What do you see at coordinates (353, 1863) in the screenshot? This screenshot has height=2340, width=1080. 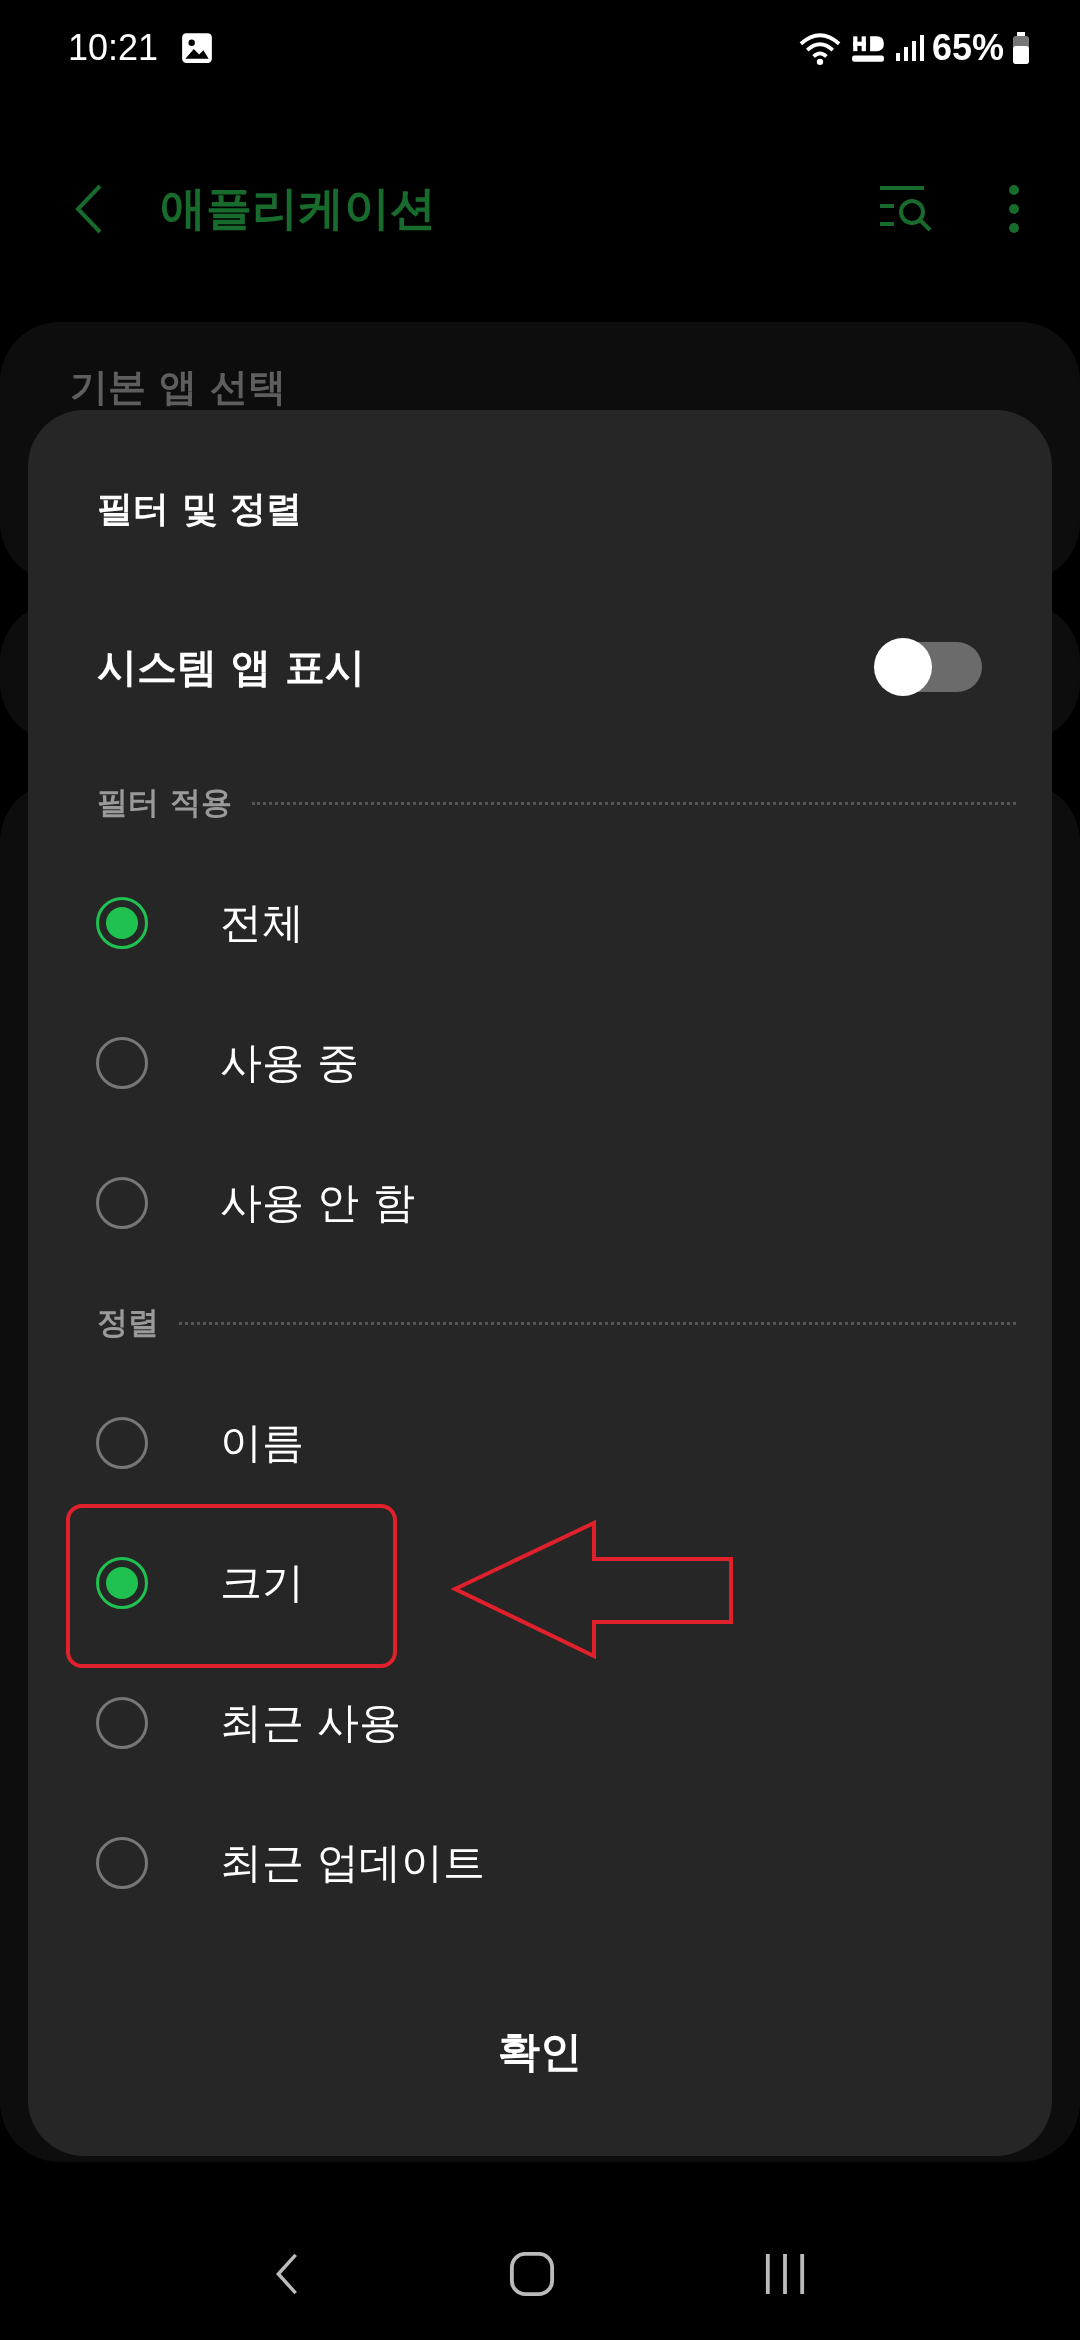 I see `option-label: 최근 업데이트` at bounding box center [353, 1863].